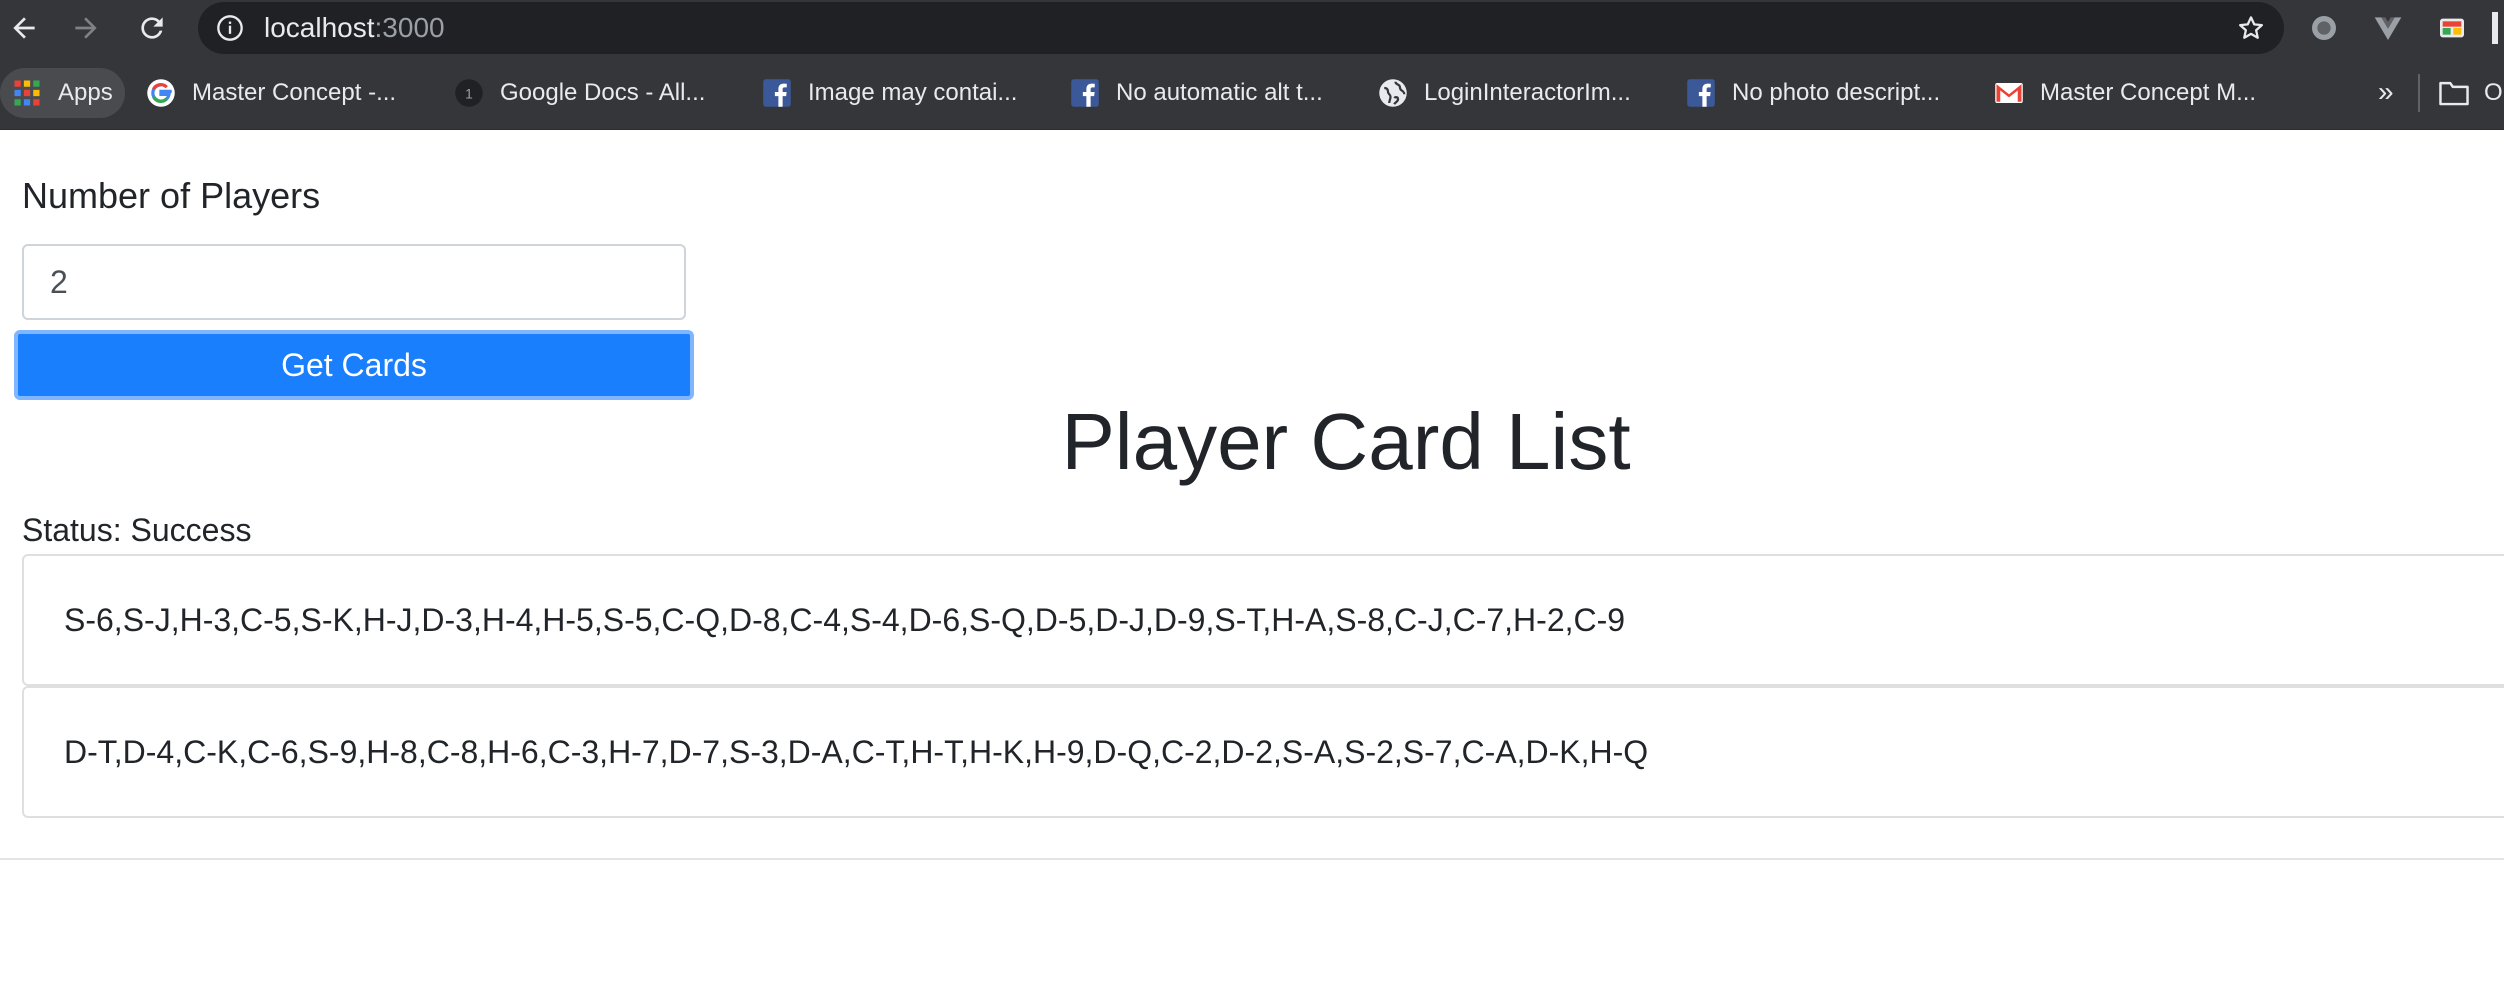 The height and width of the screenshot is (994, 2504). What do you see at coordinates (137, 530) in the screenshot?
I see `status-text: Status: Success` at bounding box center [137, 530].